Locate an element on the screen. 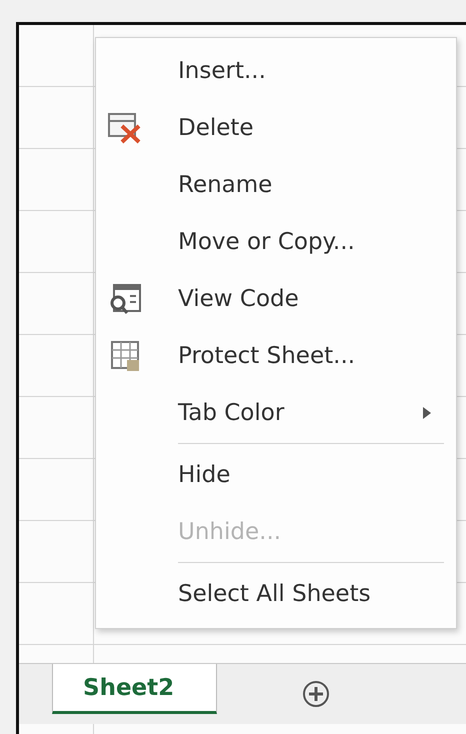 This screenshot has width=466, height=734. menu-item: Hide is located at coordinates (276, 474).